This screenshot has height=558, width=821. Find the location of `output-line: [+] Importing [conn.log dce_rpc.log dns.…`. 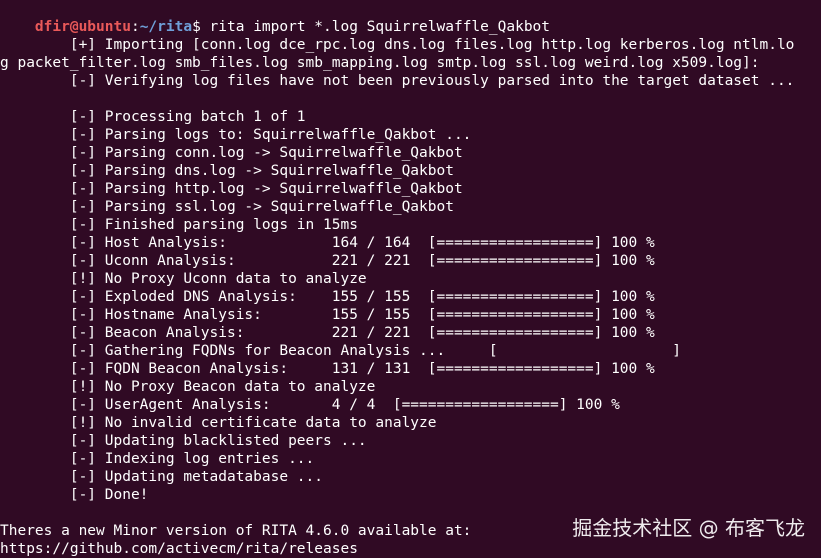

output-line: [+] Importing [conn.log dce_rpc.log dns.… is located at coordinates (397, 45).